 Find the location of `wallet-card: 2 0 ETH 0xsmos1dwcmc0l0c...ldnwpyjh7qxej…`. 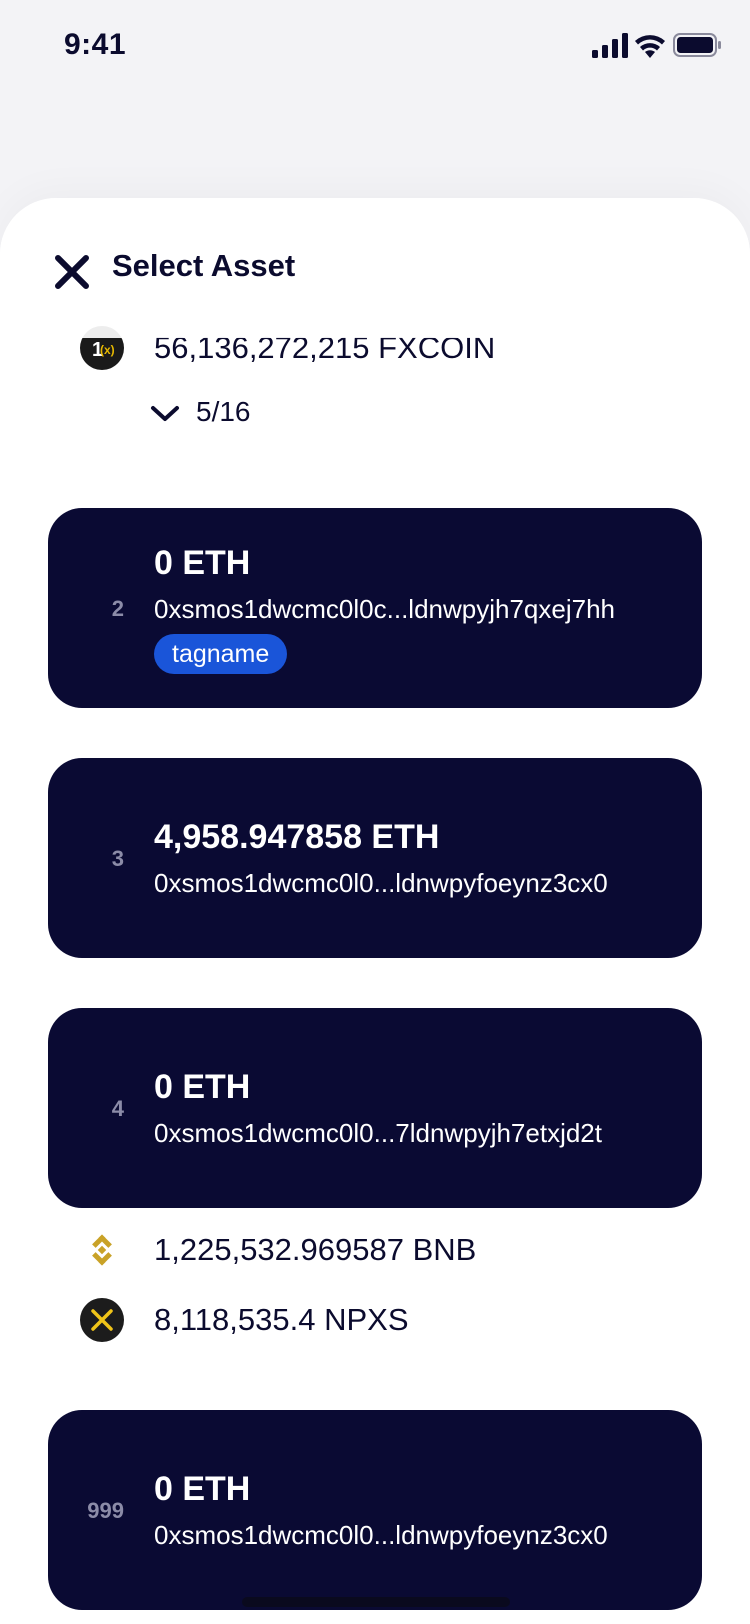

wallet-card: 2 0 ETH 0xsmos1dwcmc0l0c...ldnwpyjh7qxej… is located at coordinates (375, 608).